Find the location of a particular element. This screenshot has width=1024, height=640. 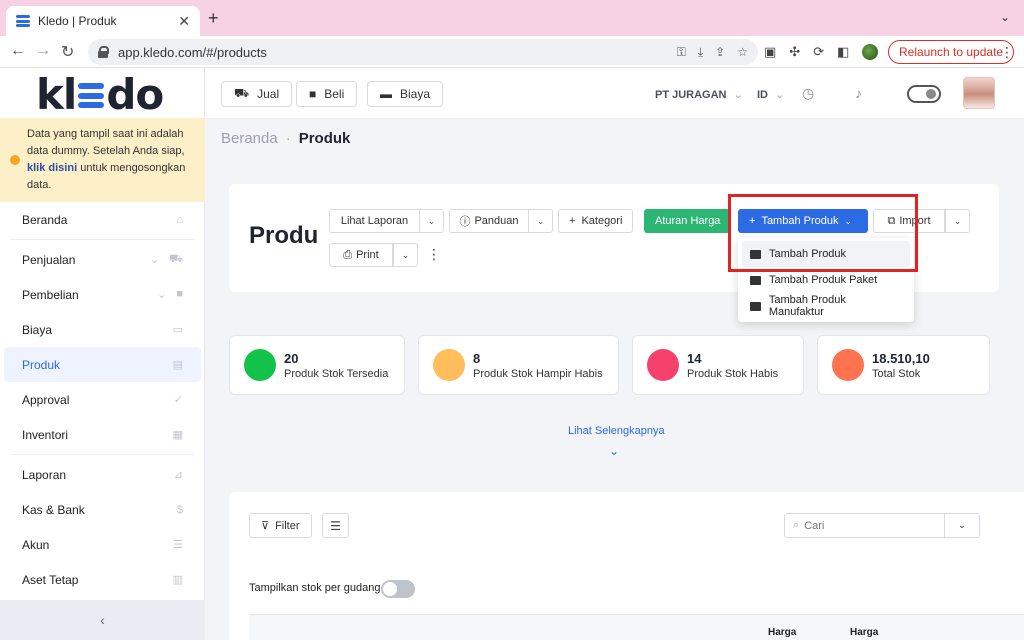

sidebar-collapse-button: ‹ is located at coordinates (102, 620).